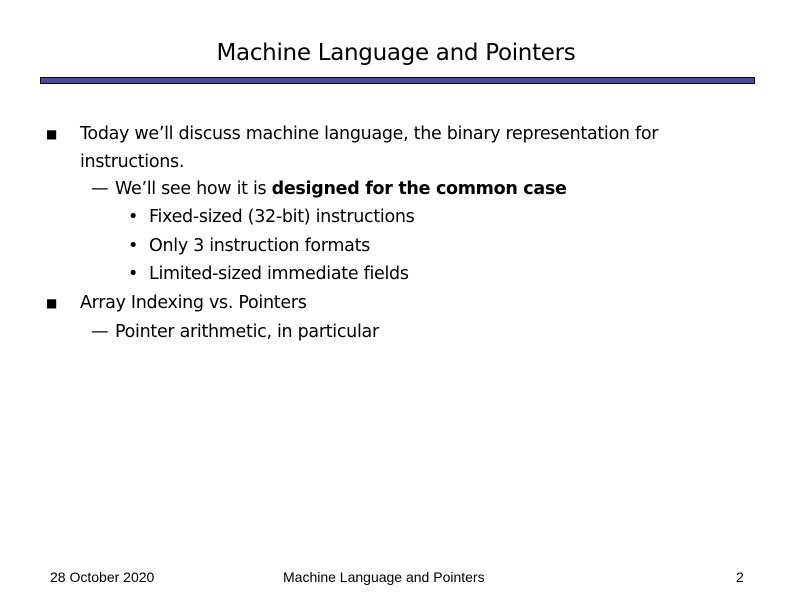 Image resolution: width=792 pixels, height=612 pixels. What do you see at coordinates (282, 217) in the screenshot?
I see `sub-item-text: Fixed-sized (32-bit) instructions` at bounding box center [282, 217].